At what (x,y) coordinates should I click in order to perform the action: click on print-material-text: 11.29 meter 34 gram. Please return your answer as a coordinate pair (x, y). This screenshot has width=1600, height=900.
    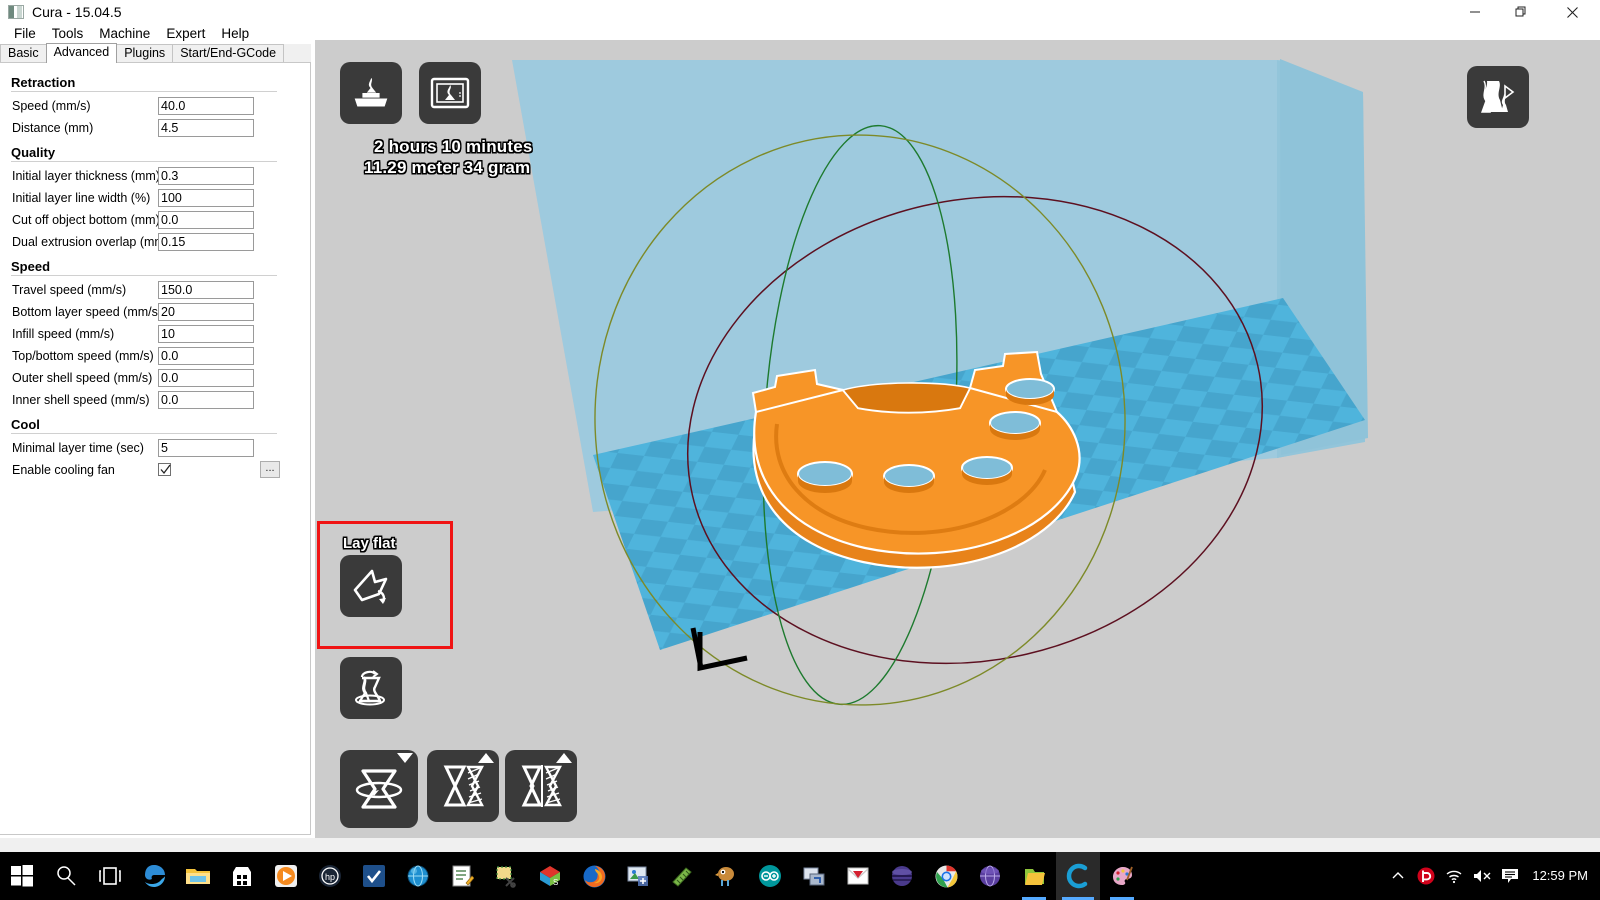
    Looking at the image, I should click on (447, 167).